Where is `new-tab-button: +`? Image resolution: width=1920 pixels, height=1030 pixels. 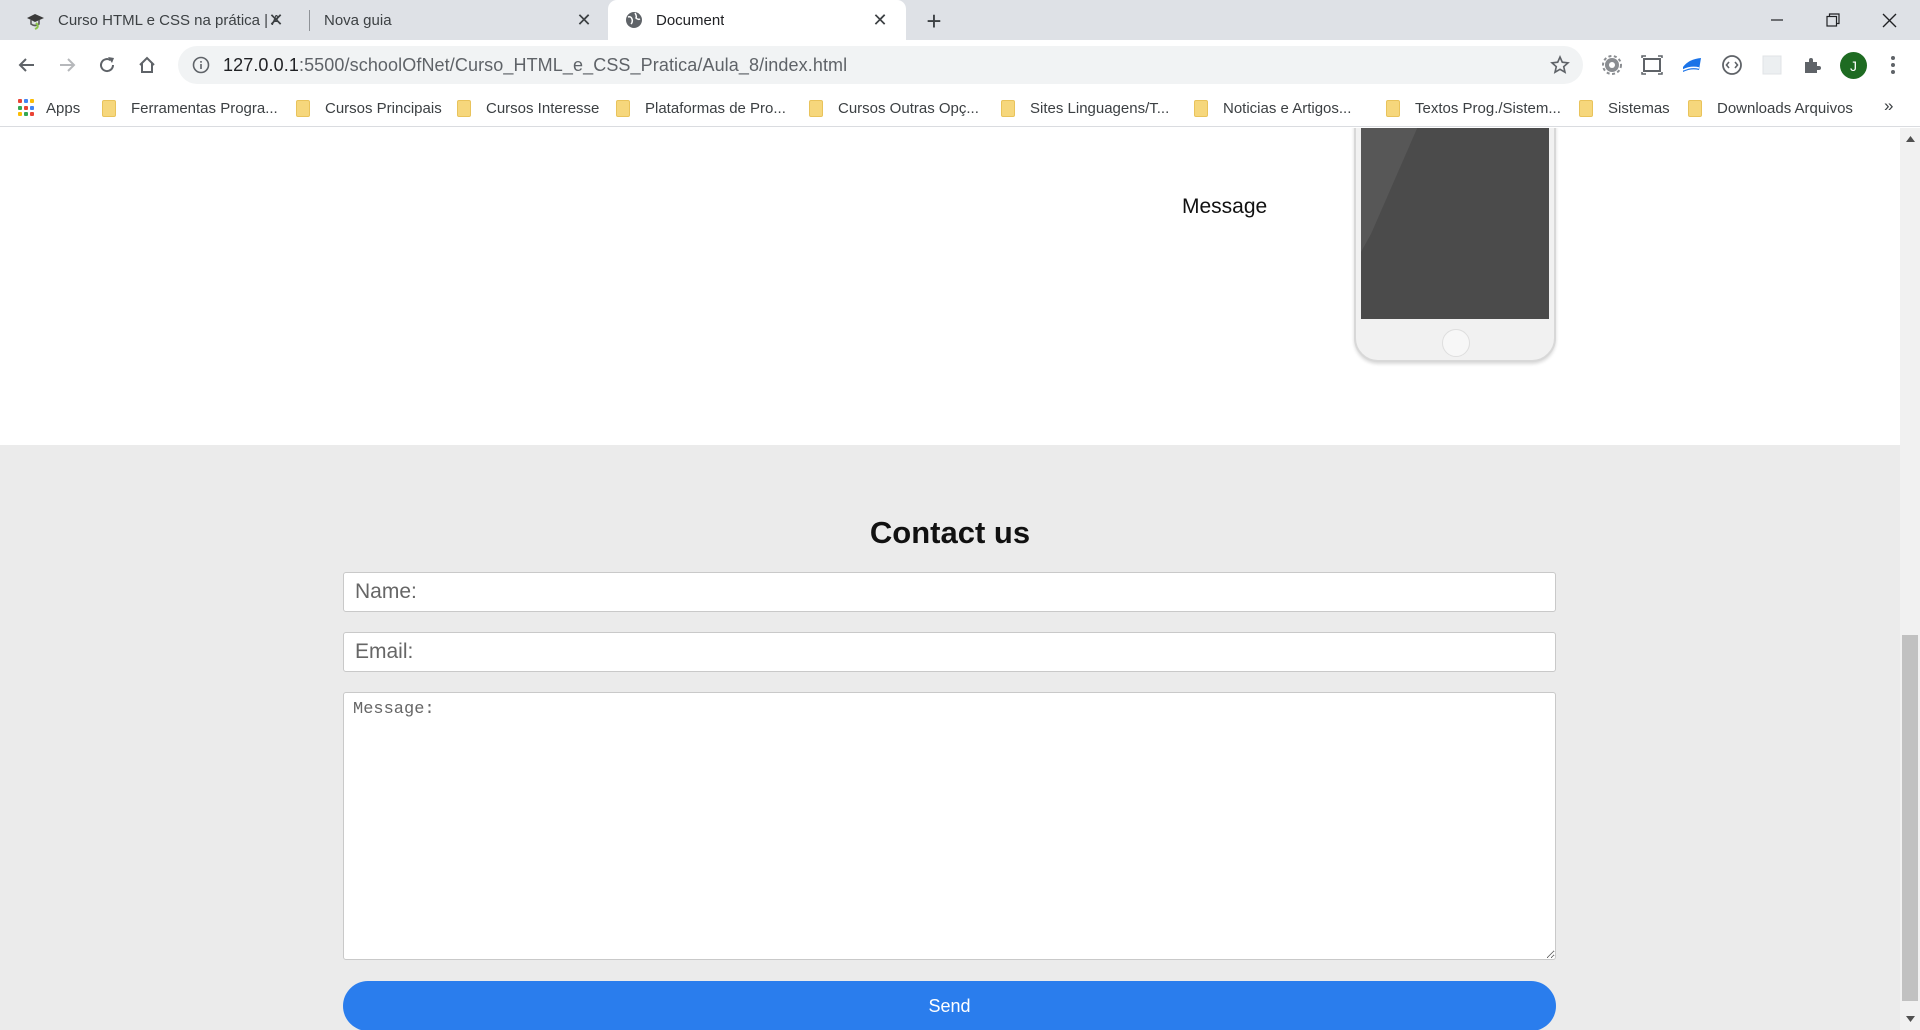 new-tab-button: + is located at coordinates (934, 21).